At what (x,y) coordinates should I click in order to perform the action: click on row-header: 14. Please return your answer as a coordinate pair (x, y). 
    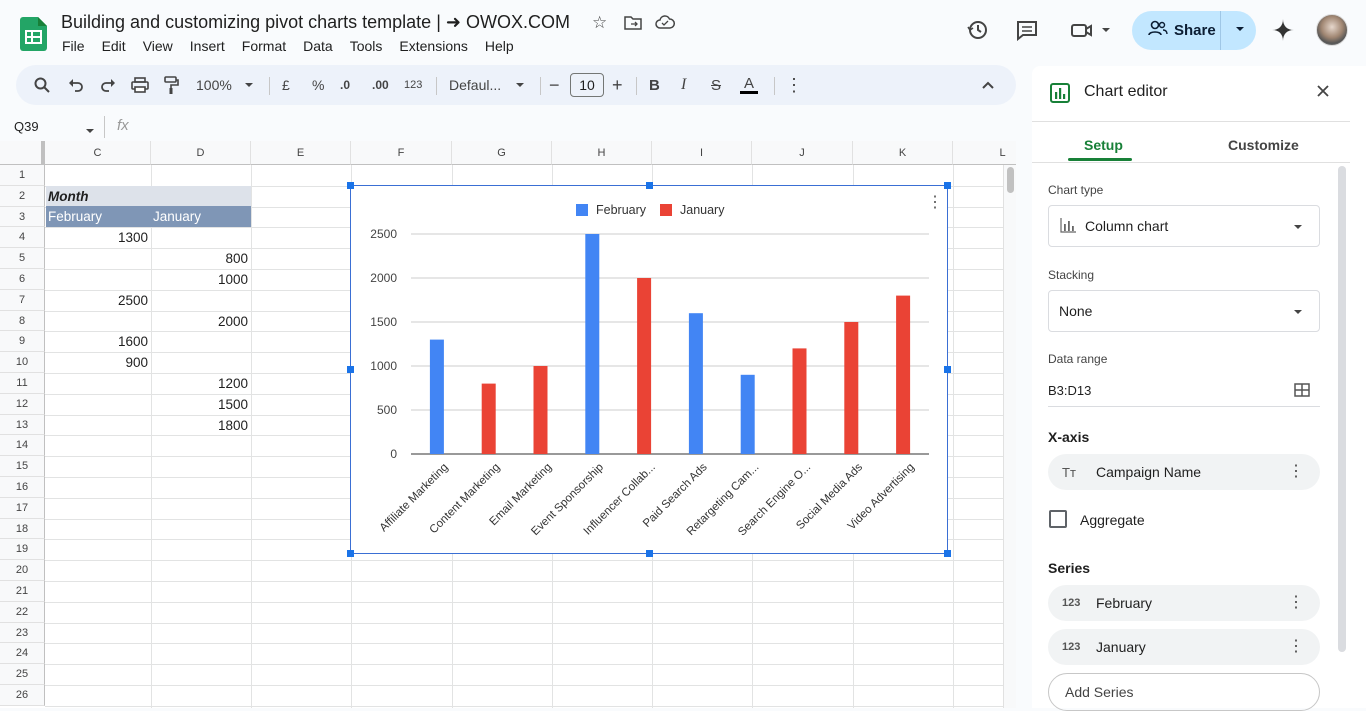
    Looking at the image, I should click on (22, 446).